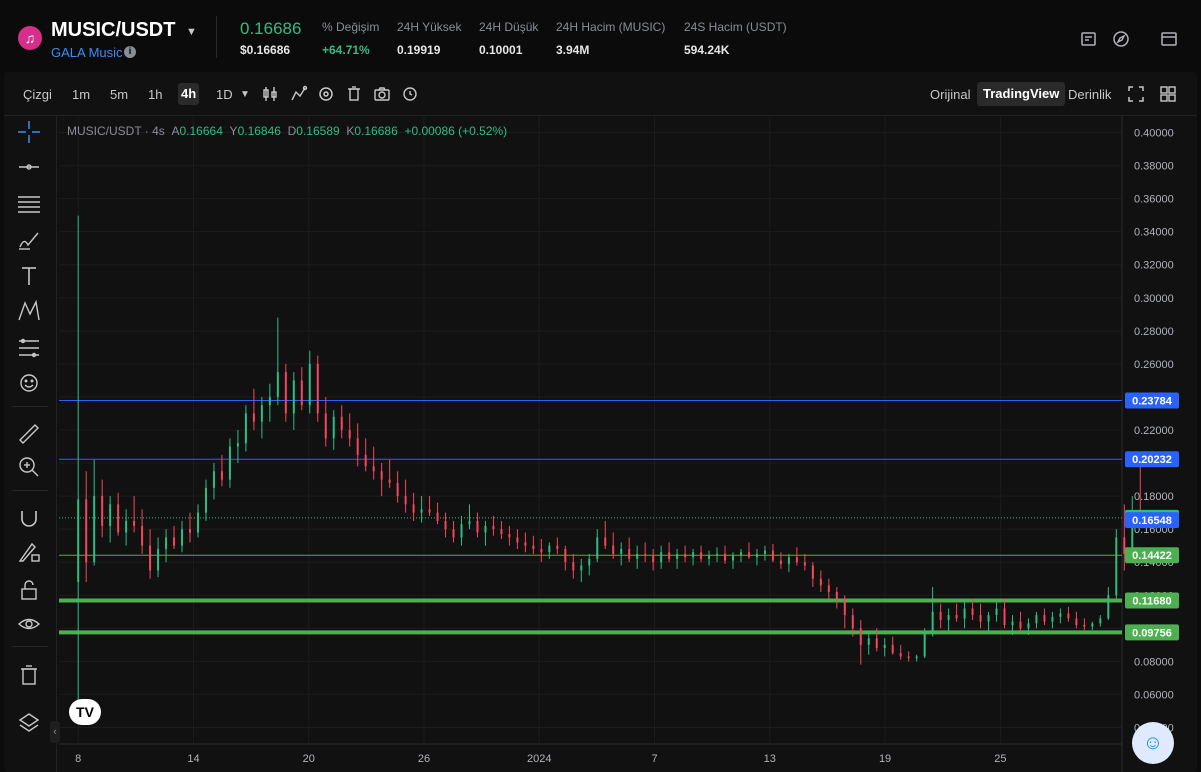 The image size is (1201, 772). I want to click on ruler-icon, so click(29, 434).